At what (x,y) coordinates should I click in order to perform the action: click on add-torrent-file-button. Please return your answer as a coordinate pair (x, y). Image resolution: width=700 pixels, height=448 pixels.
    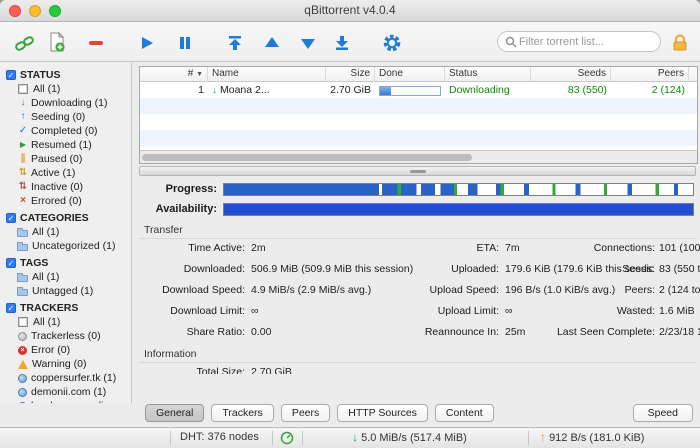
    Looking at the image, I should click on (57, 43).